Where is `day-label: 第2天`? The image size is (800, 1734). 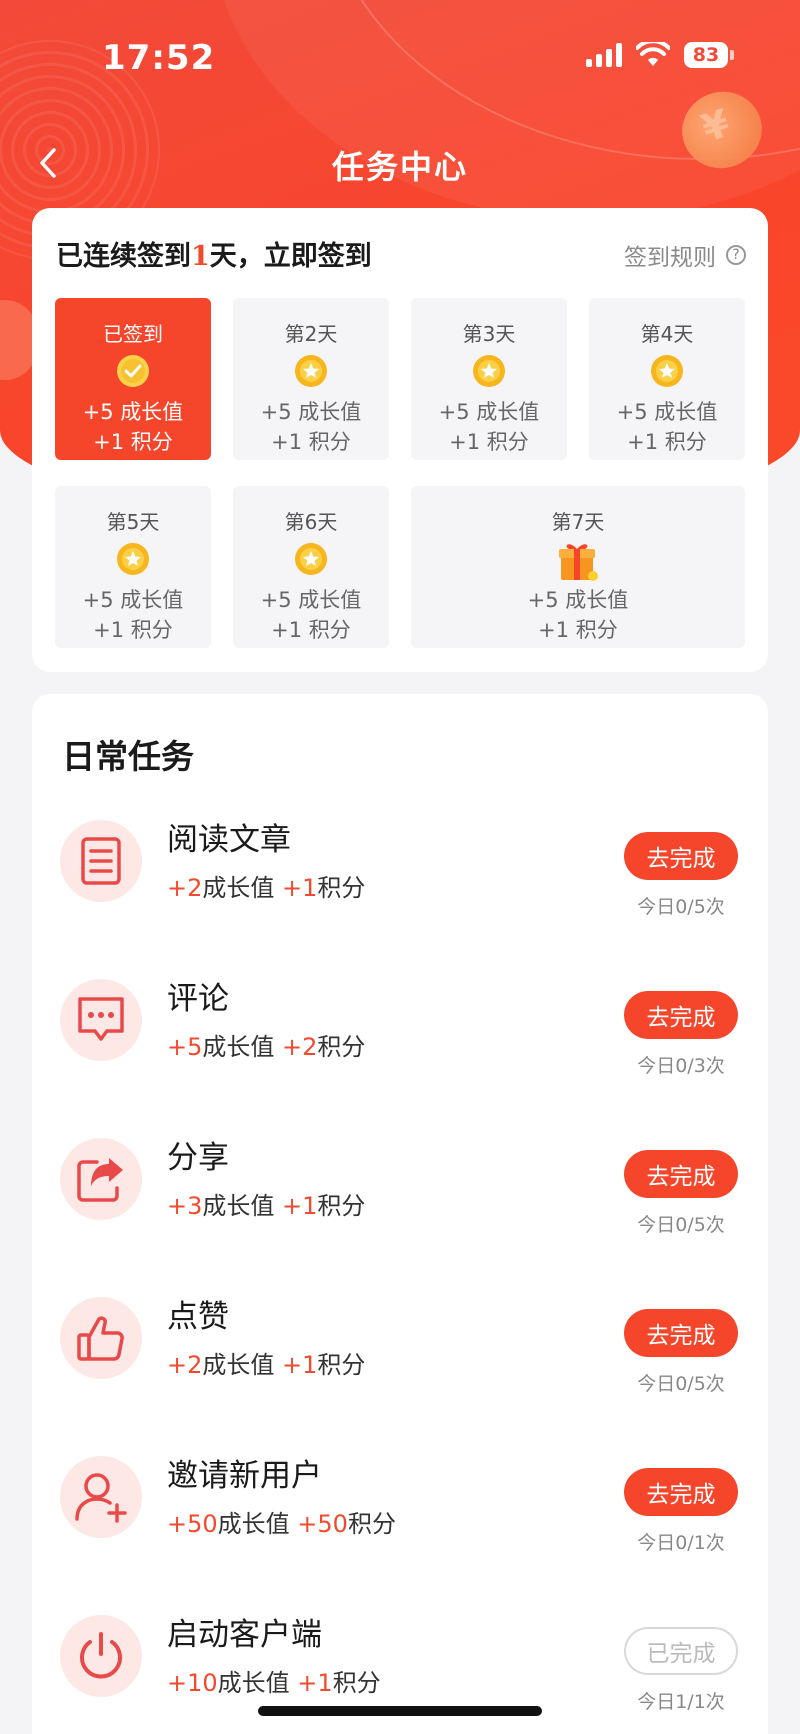
day-label: 第2天 is located at coordinates (311, 334).